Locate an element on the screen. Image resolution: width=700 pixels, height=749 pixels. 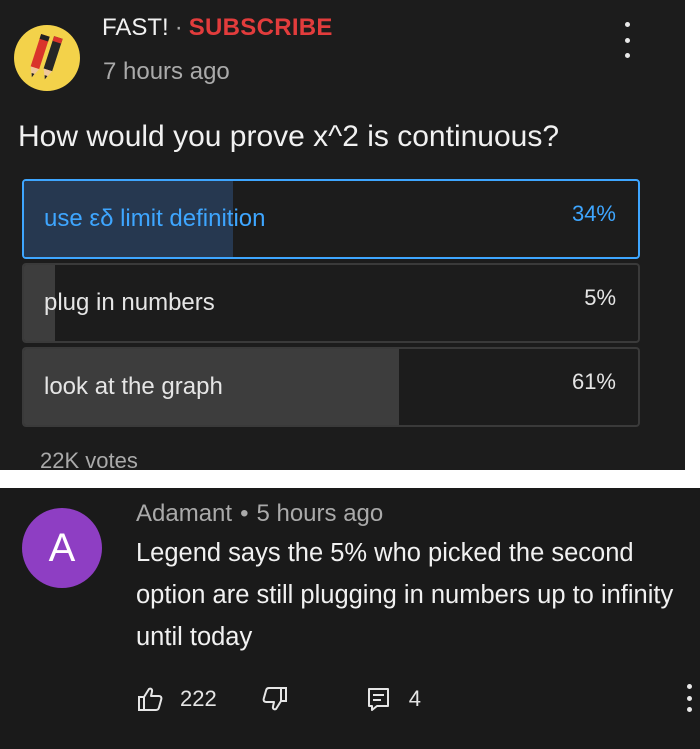
poll-option-3: look at the graph 61% is located at coordinates (331, 387).